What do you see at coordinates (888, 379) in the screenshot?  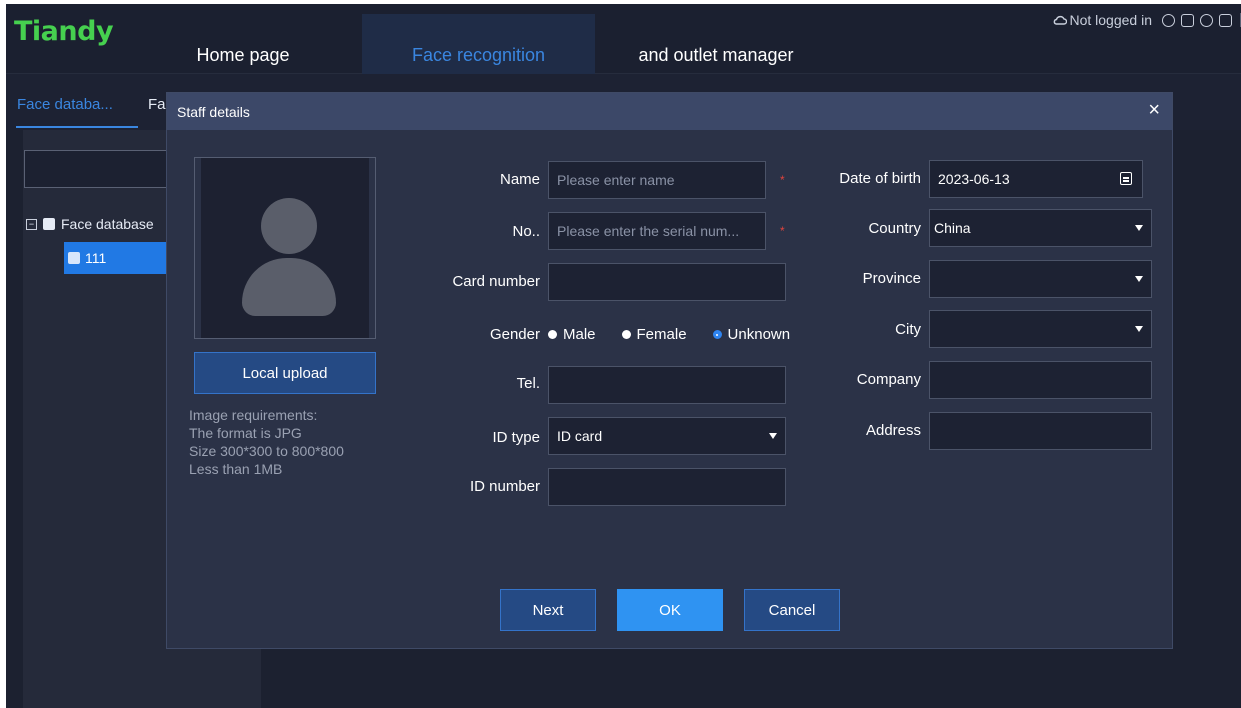 I see `company-label: Company` at bounding box center [888, 379].